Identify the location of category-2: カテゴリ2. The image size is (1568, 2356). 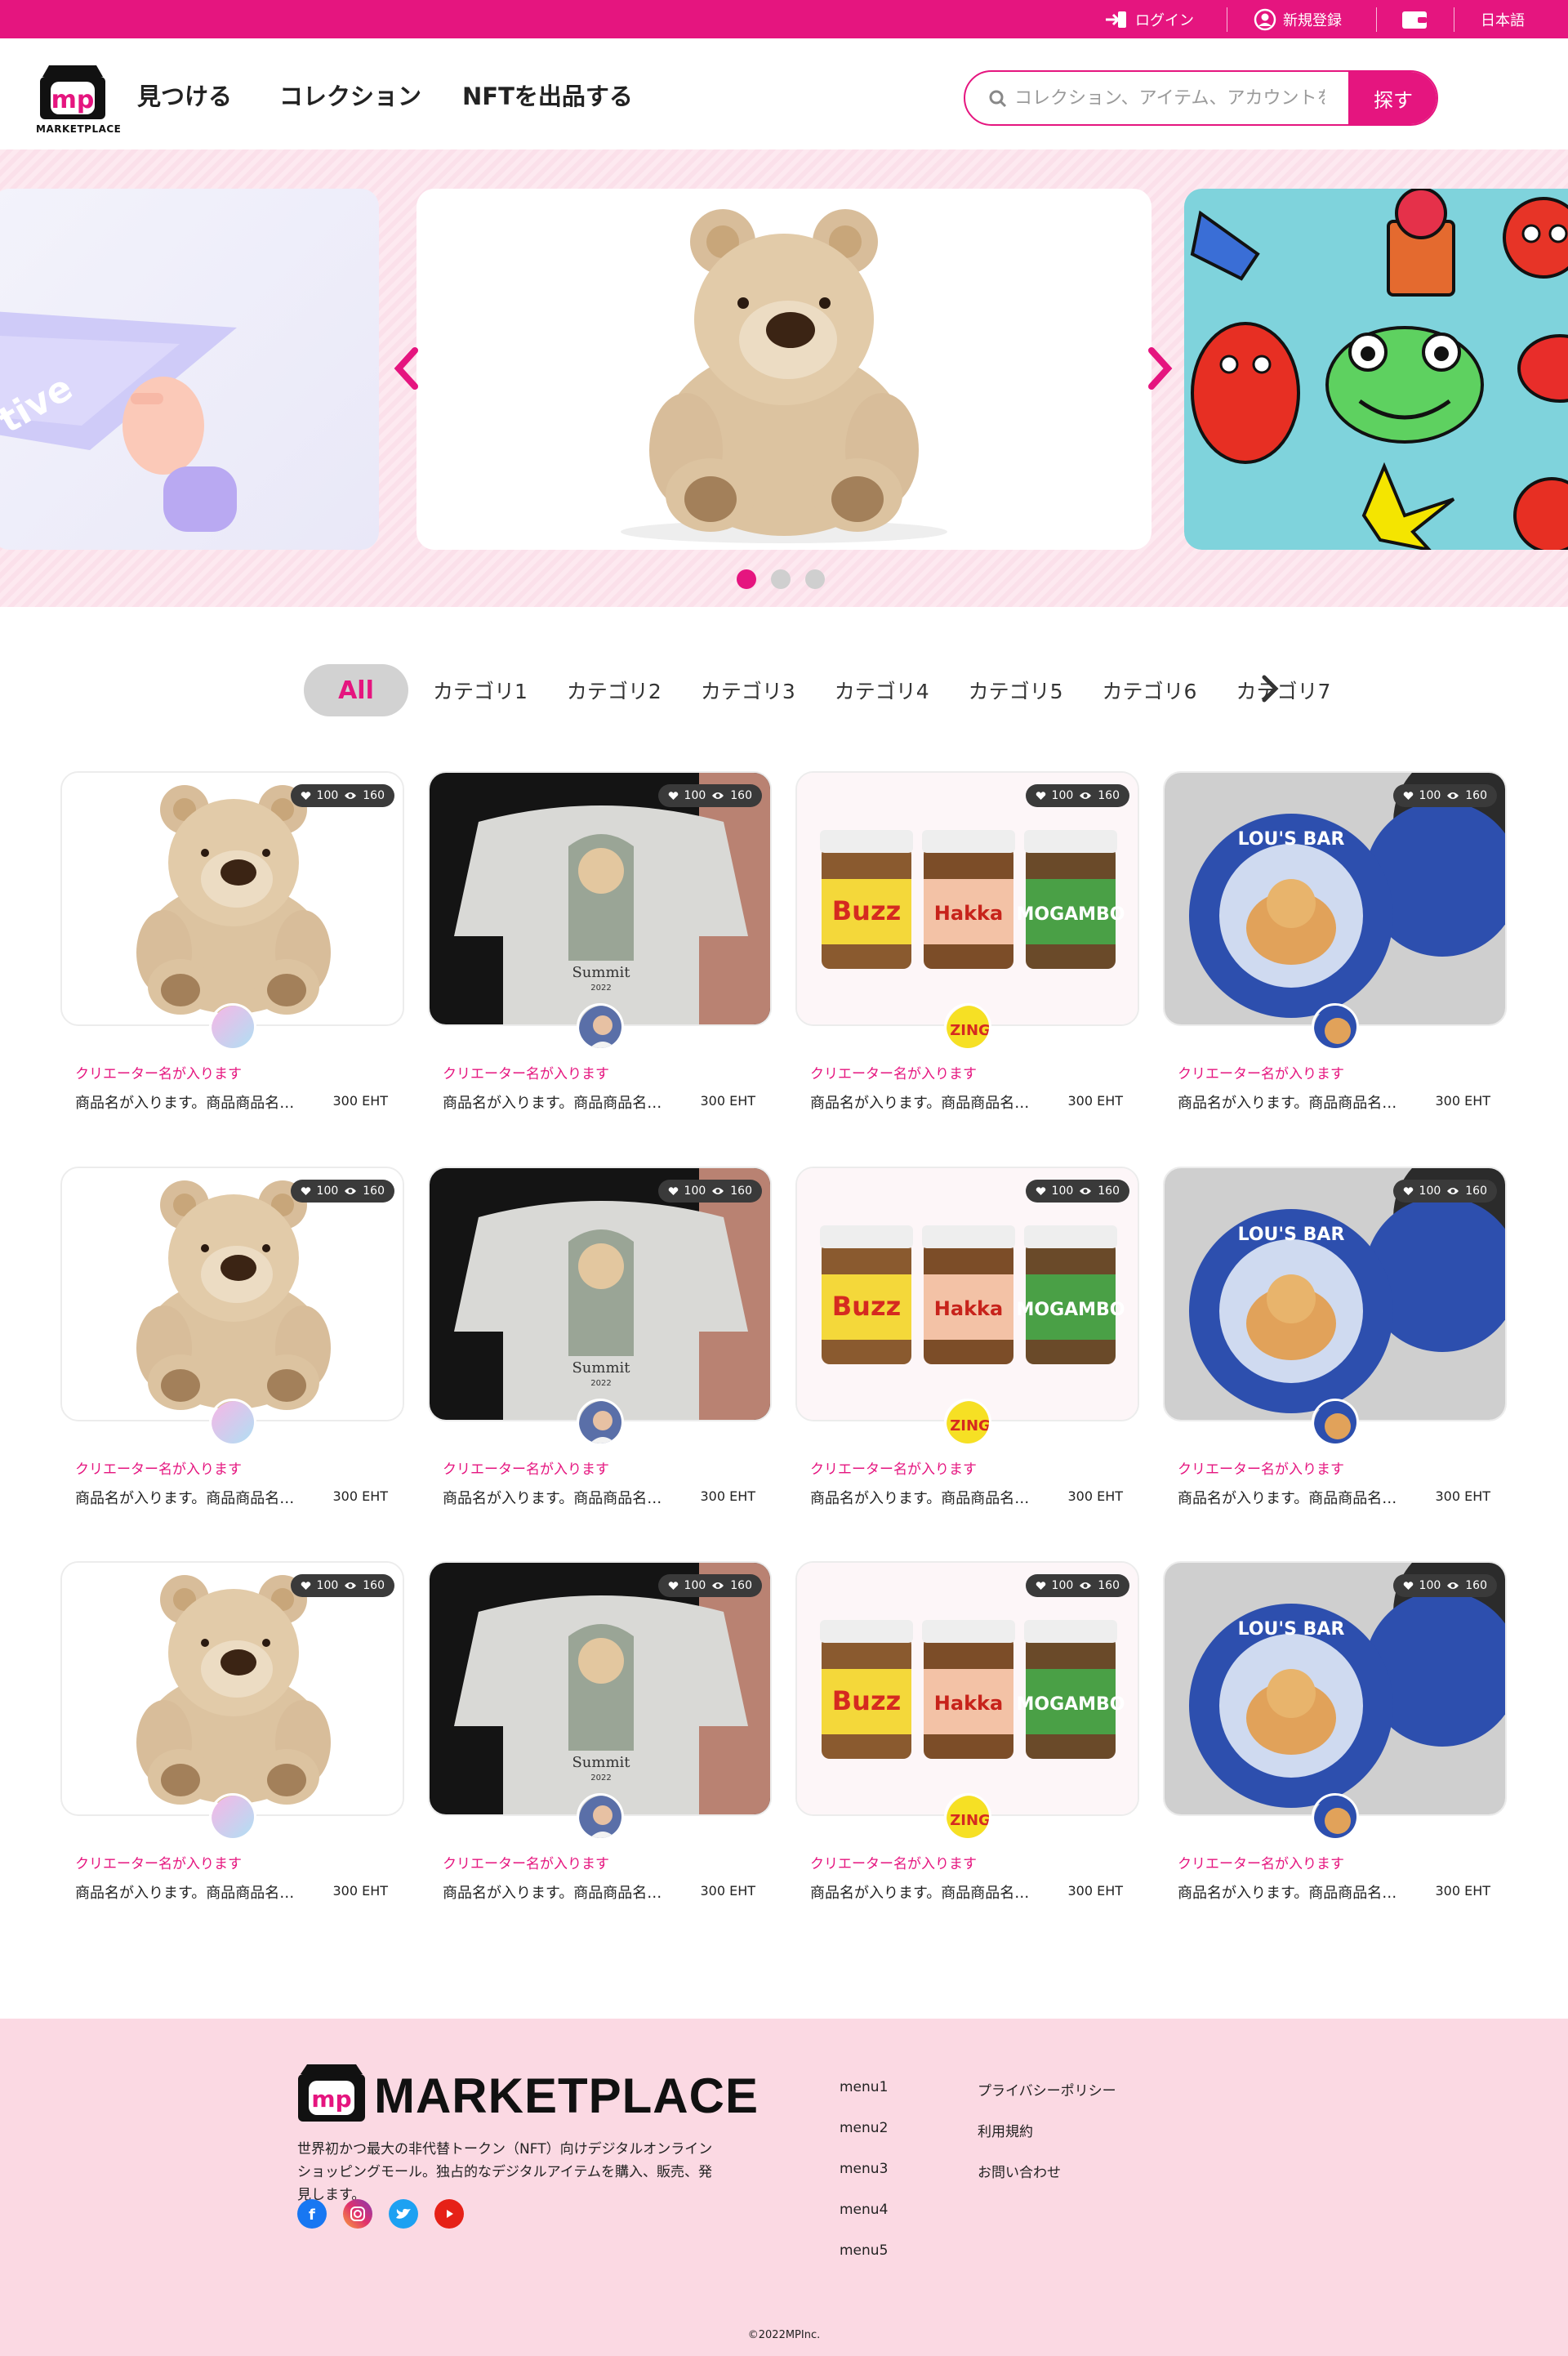
(614, 690).